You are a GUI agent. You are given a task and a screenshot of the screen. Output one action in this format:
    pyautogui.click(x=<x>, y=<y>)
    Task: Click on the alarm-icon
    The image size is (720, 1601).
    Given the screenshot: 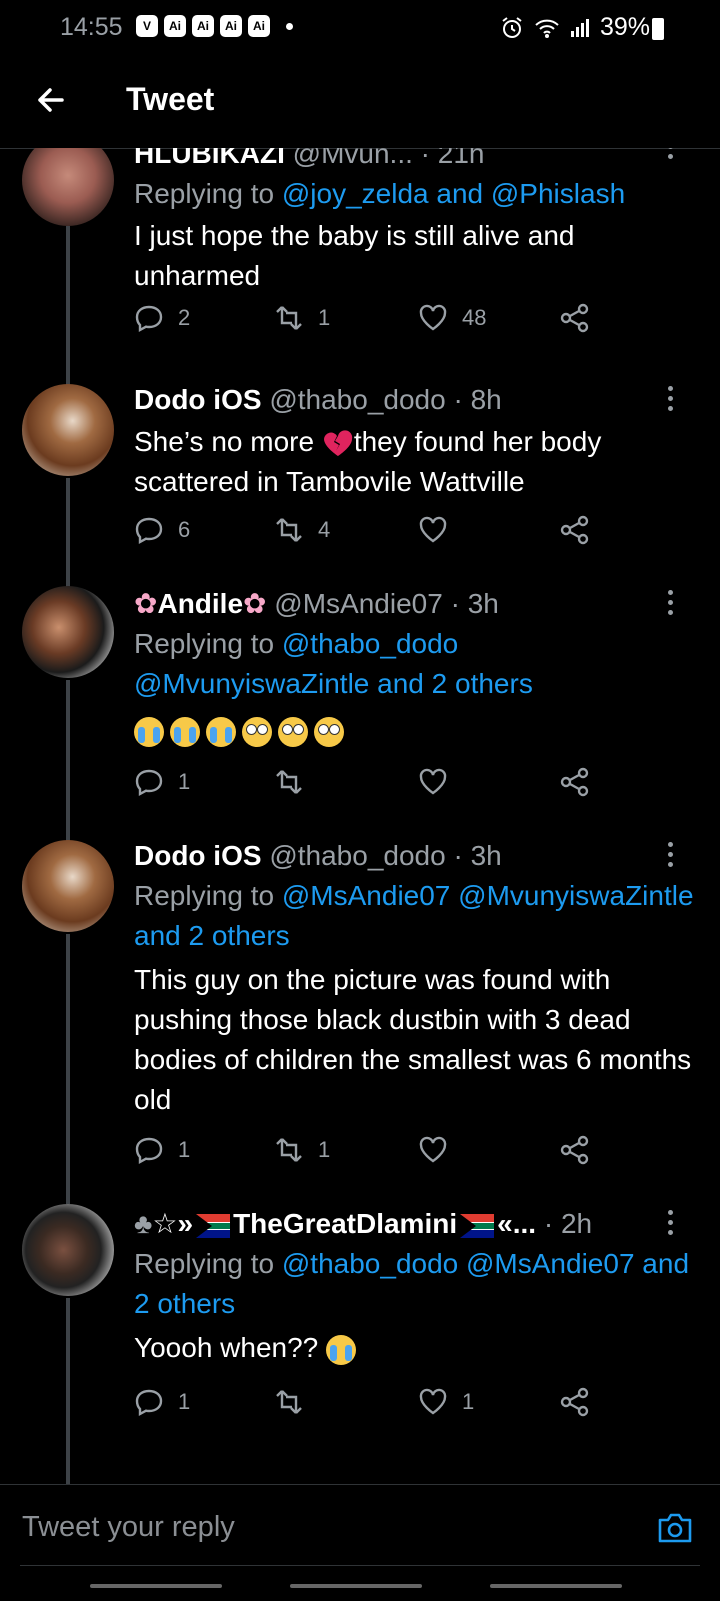 What is the action you would take?
    pyautogui.click(x=512, y=27)
    